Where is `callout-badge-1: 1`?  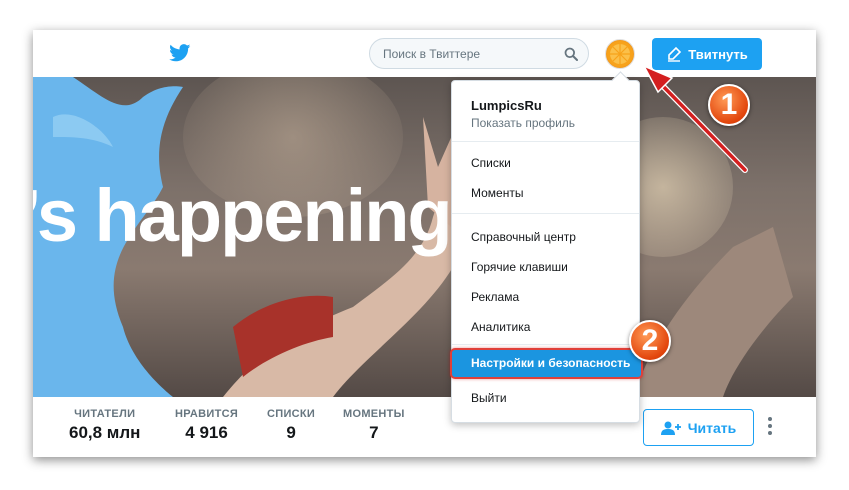
callout-badge-1: 1 is located at coordinates (729, 105).